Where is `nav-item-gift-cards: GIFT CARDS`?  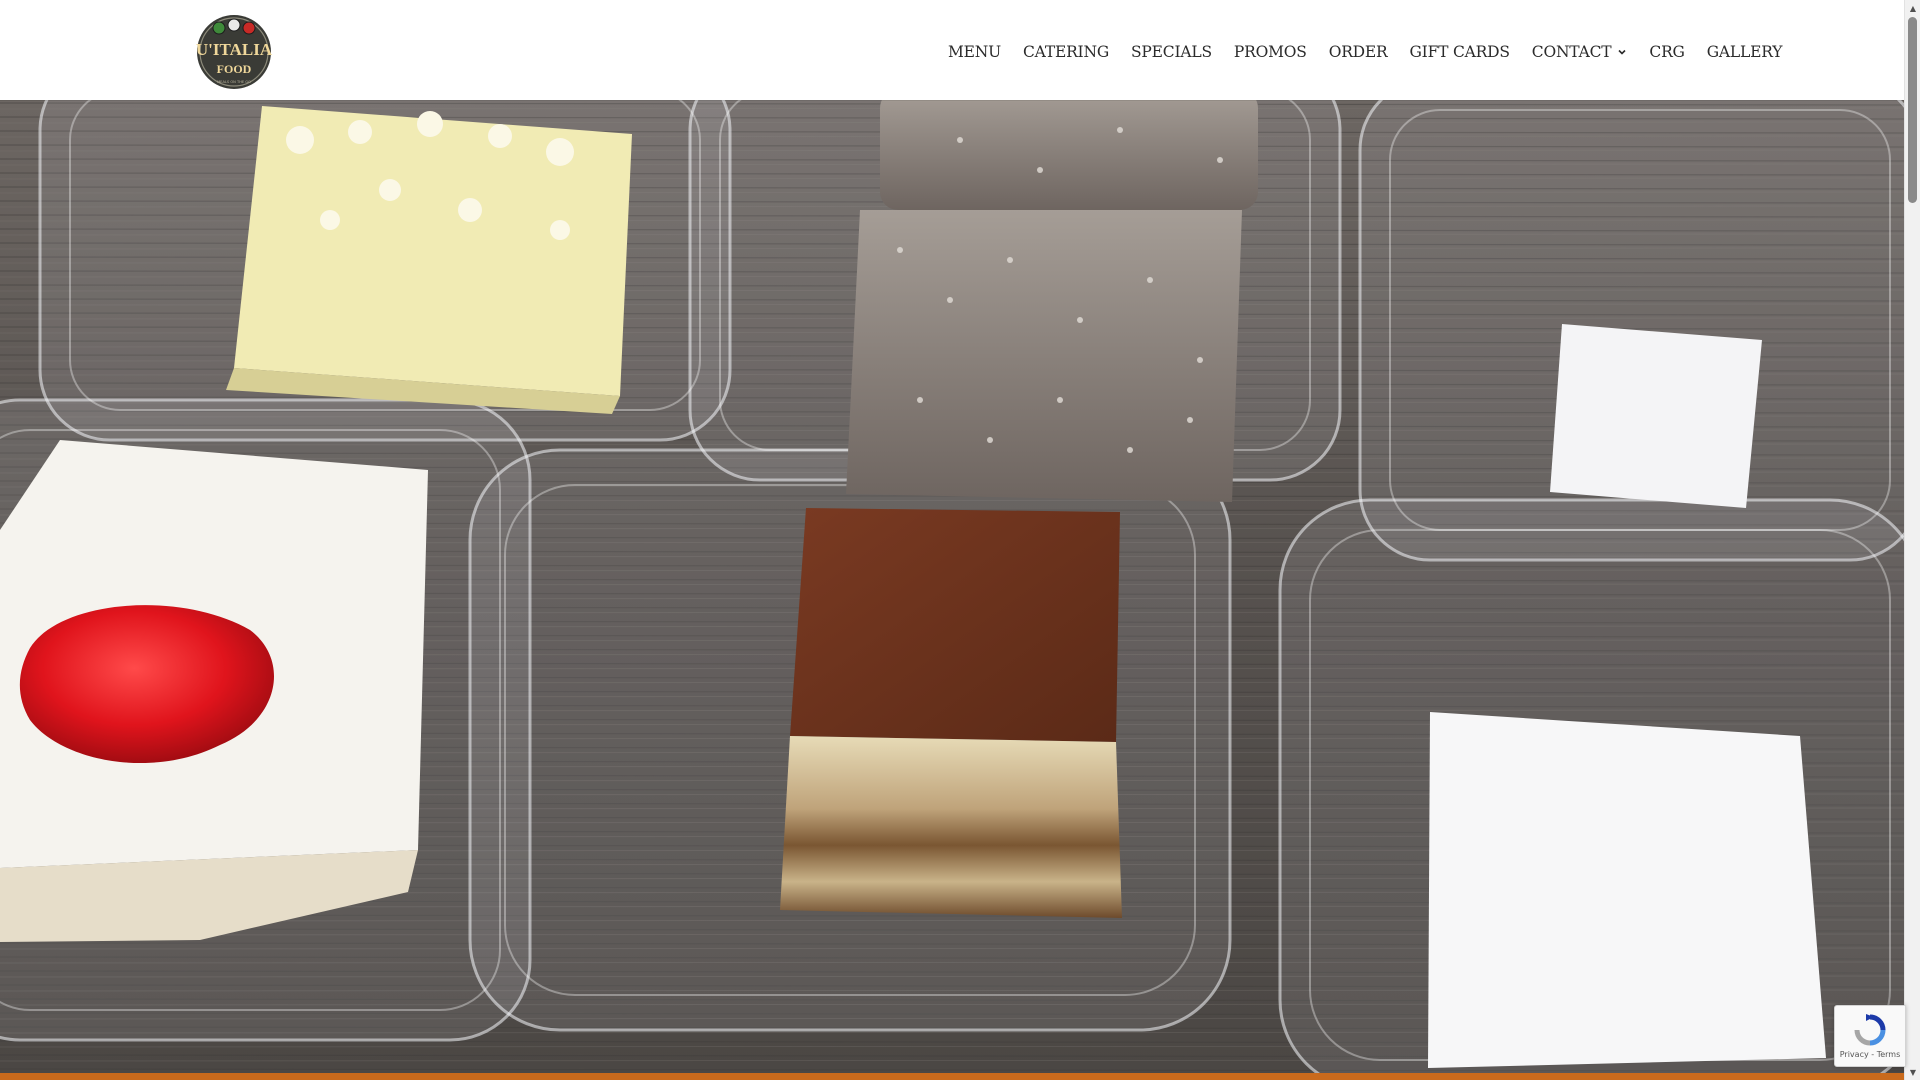
nav-item-gift-cards: GIFT CARDS is located at coordinates (1459, 50).